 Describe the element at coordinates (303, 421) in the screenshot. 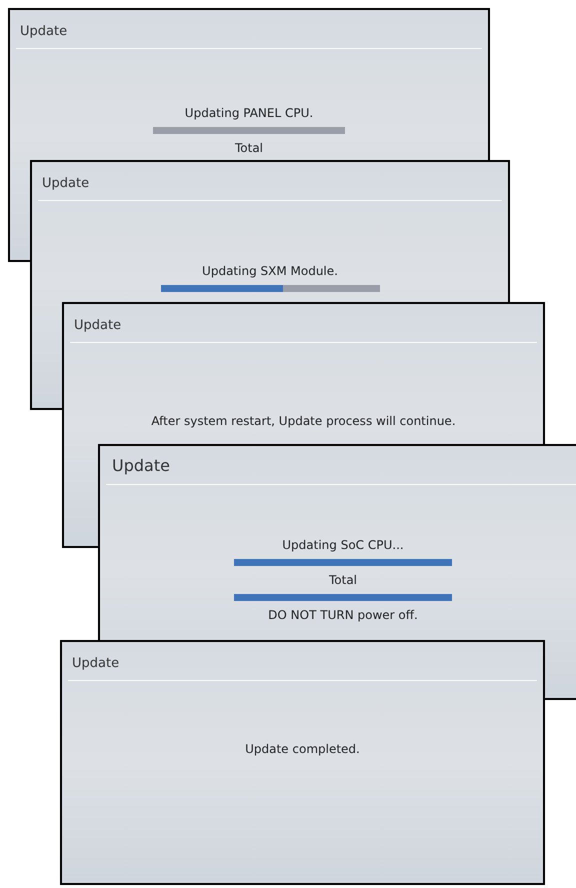

I see `status-message: After system restart, Update process will continue.` at that location.